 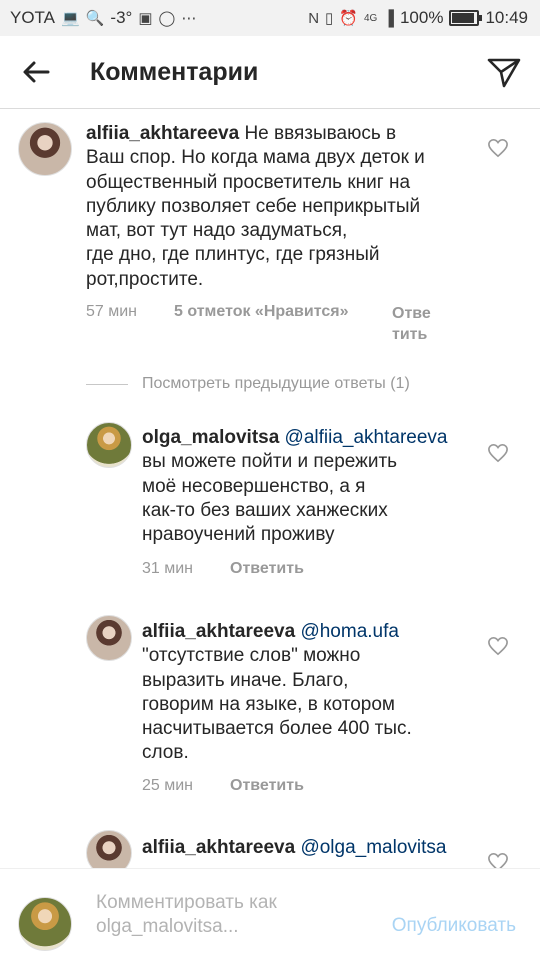 What do you see at coordinates (276, 383) in the screenshot?
I see `view-previous-label: Посмотреть предыдущие ответы (1)` at bounding box center [276, 383].